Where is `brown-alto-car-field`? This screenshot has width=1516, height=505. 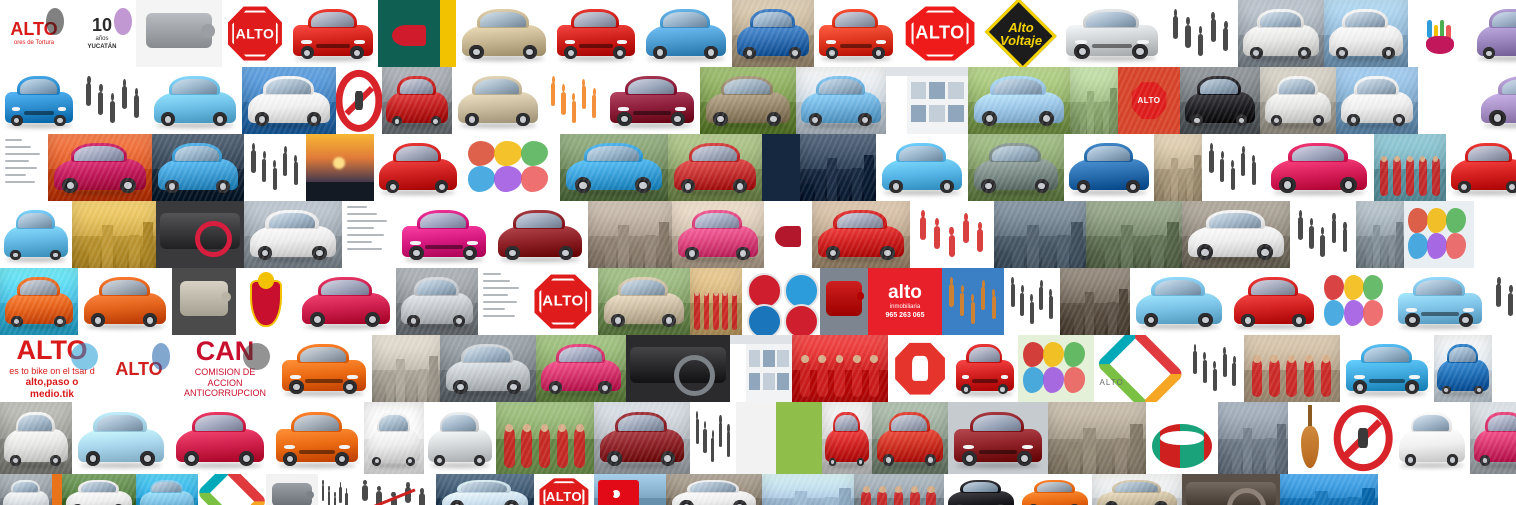 brown-alto-car-field is located at coordinates (748, 100).